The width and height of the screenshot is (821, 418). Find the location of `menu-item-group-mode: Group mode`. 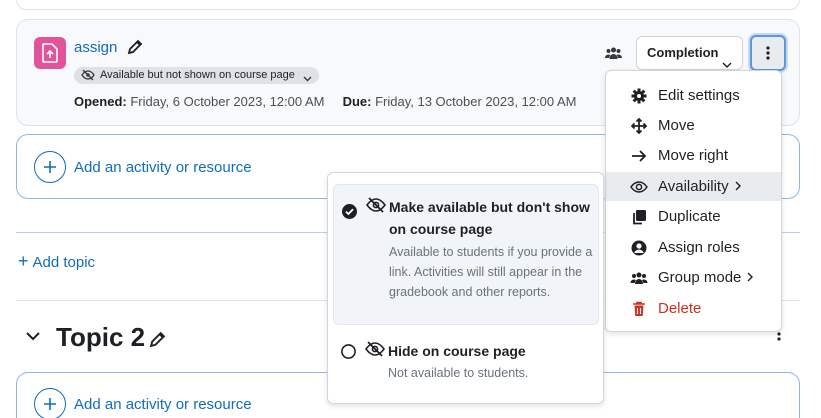

menu-item-group-mode: Group mode is located at coordinates (693, 277).